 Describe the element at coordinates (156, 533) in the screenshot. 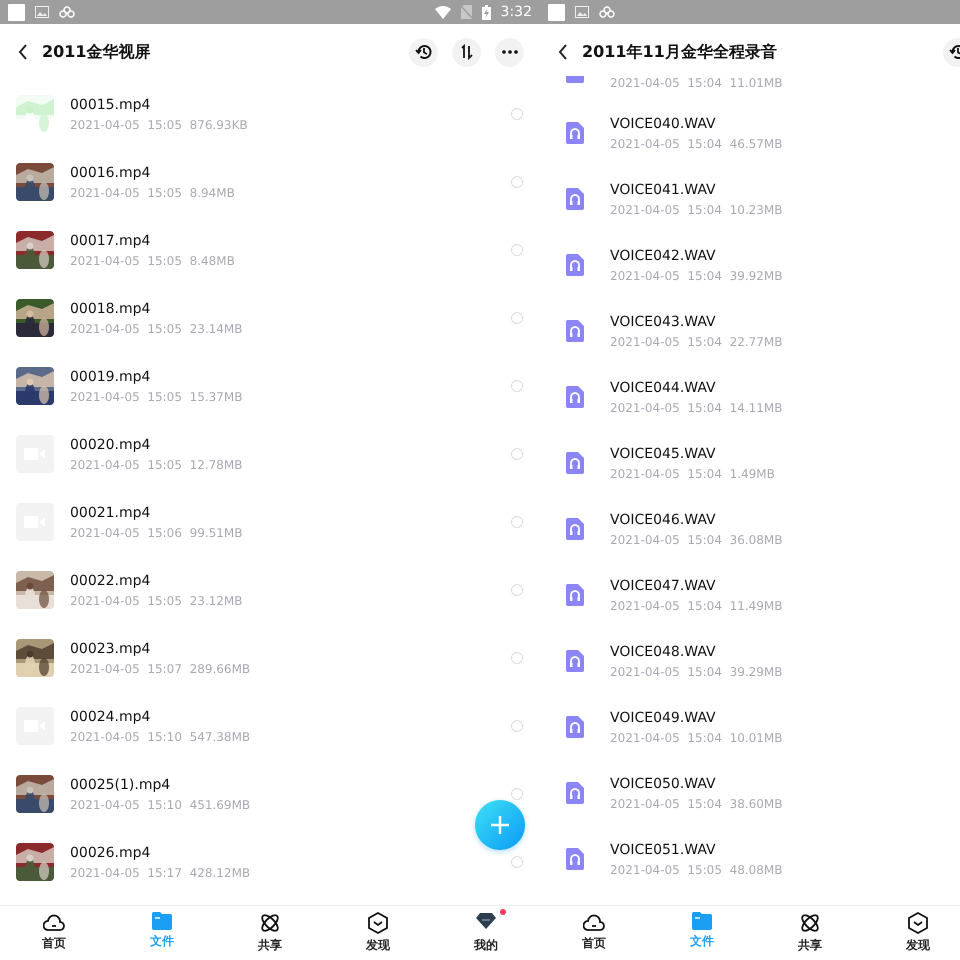

I see `file-meta: 2021-04-05 15:06 99.51MB` at that location.